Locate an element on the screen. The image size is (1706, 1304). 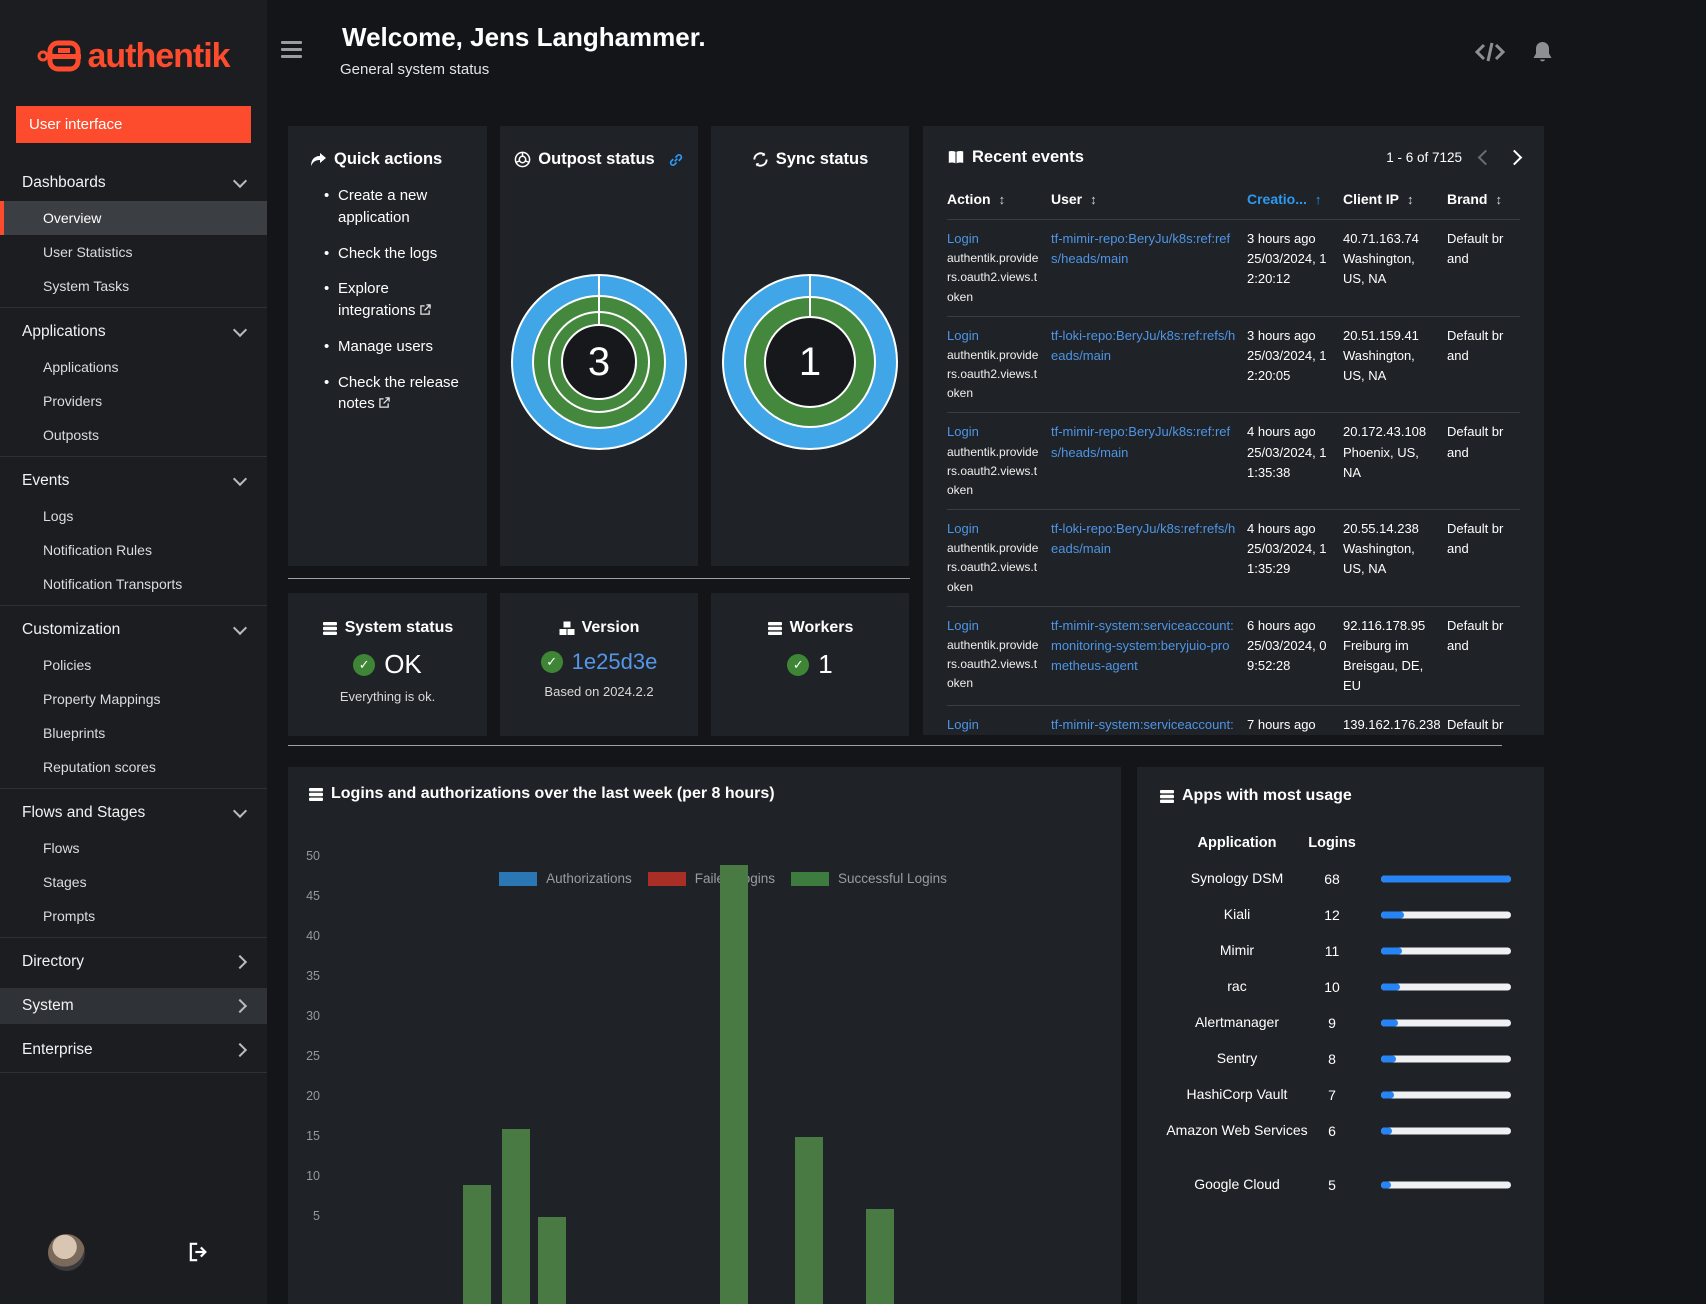
logout-icon is located at coordinates (199, 1252).